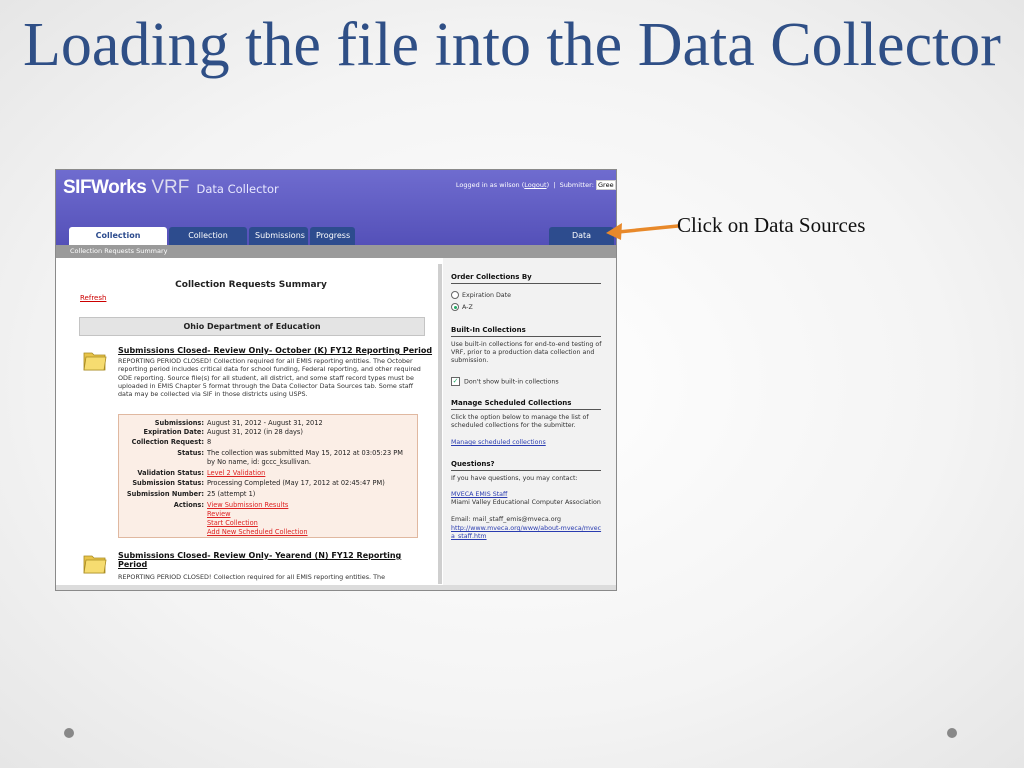  I want to click on detail-label: Submission Number:, so click(165, 494).